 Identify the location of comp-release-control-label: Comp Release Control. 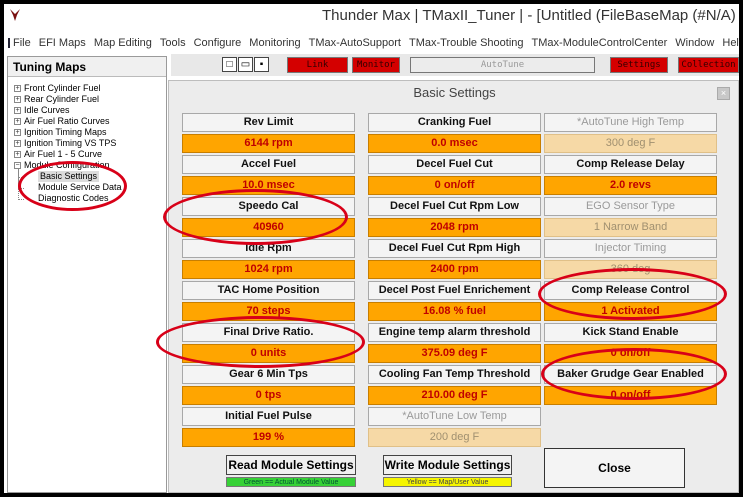
(630, 290).